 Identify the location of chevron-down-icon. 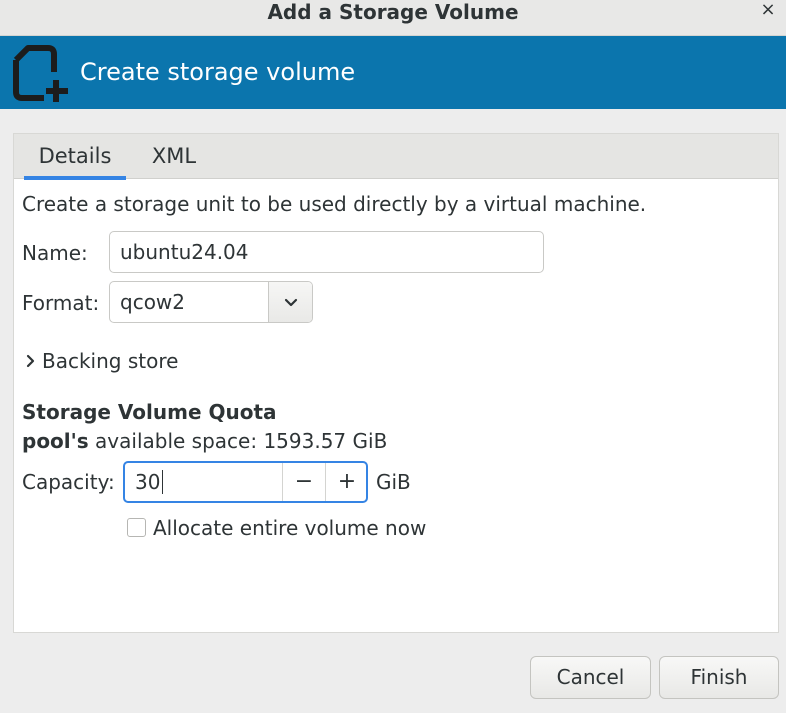
(291, 302).